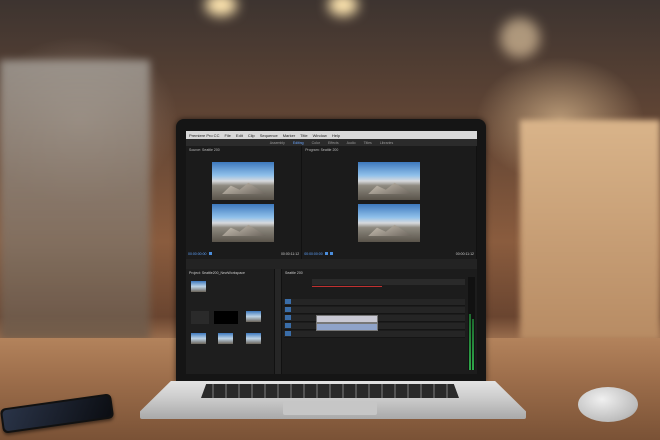  Describe the element at coordinates (330, 391) in the screenshot. I see `laptop-keyboard` at that location.